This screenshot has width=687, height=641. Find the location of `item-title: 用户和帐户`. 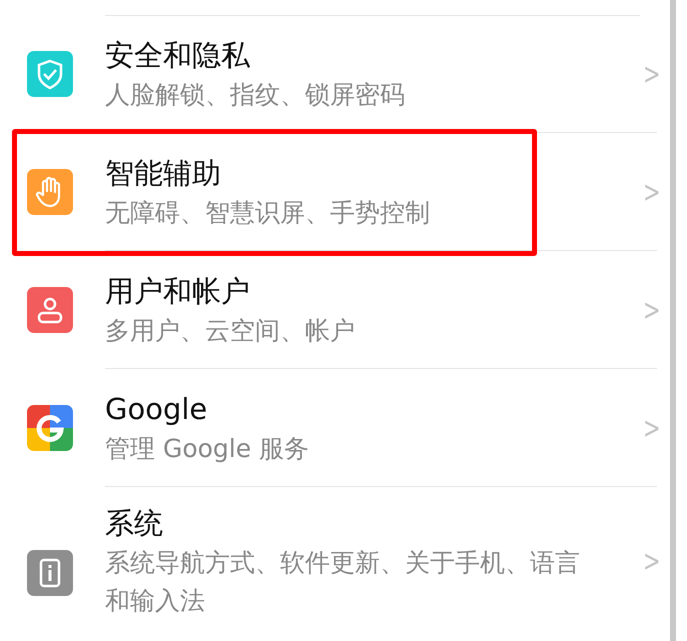

item-title: 用户和帐户 is located at coordinates (178, 291).